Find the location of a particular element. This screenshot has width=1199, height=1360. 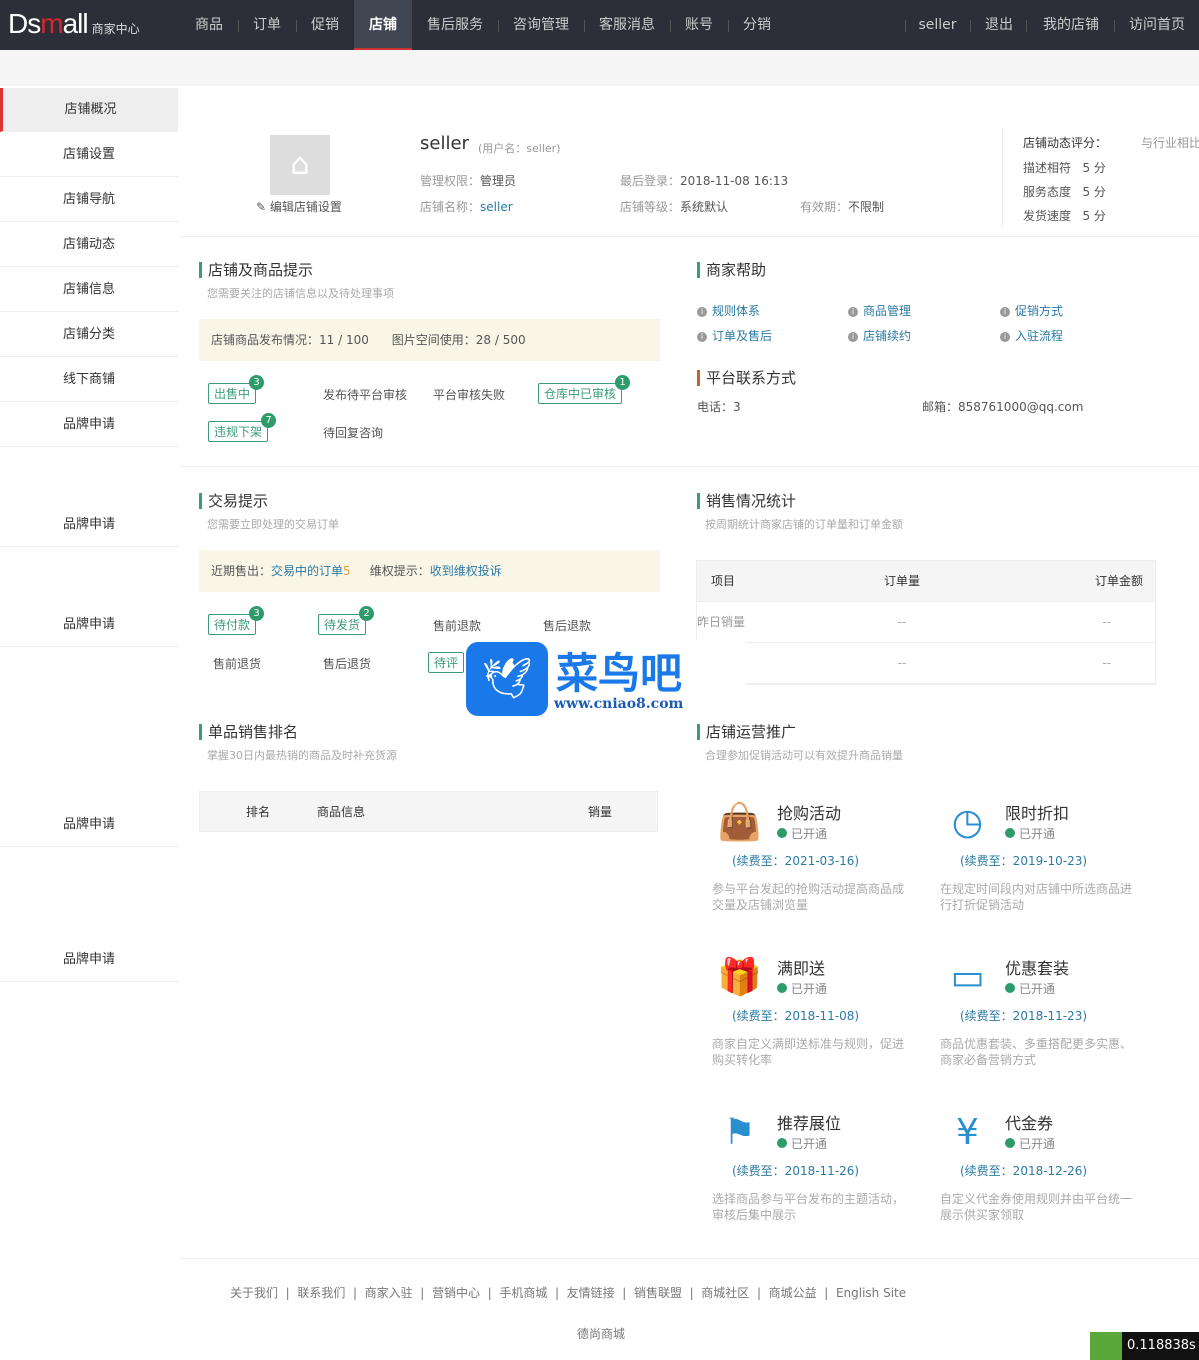

store-name-link: seller is located at coordinates (496, 207).